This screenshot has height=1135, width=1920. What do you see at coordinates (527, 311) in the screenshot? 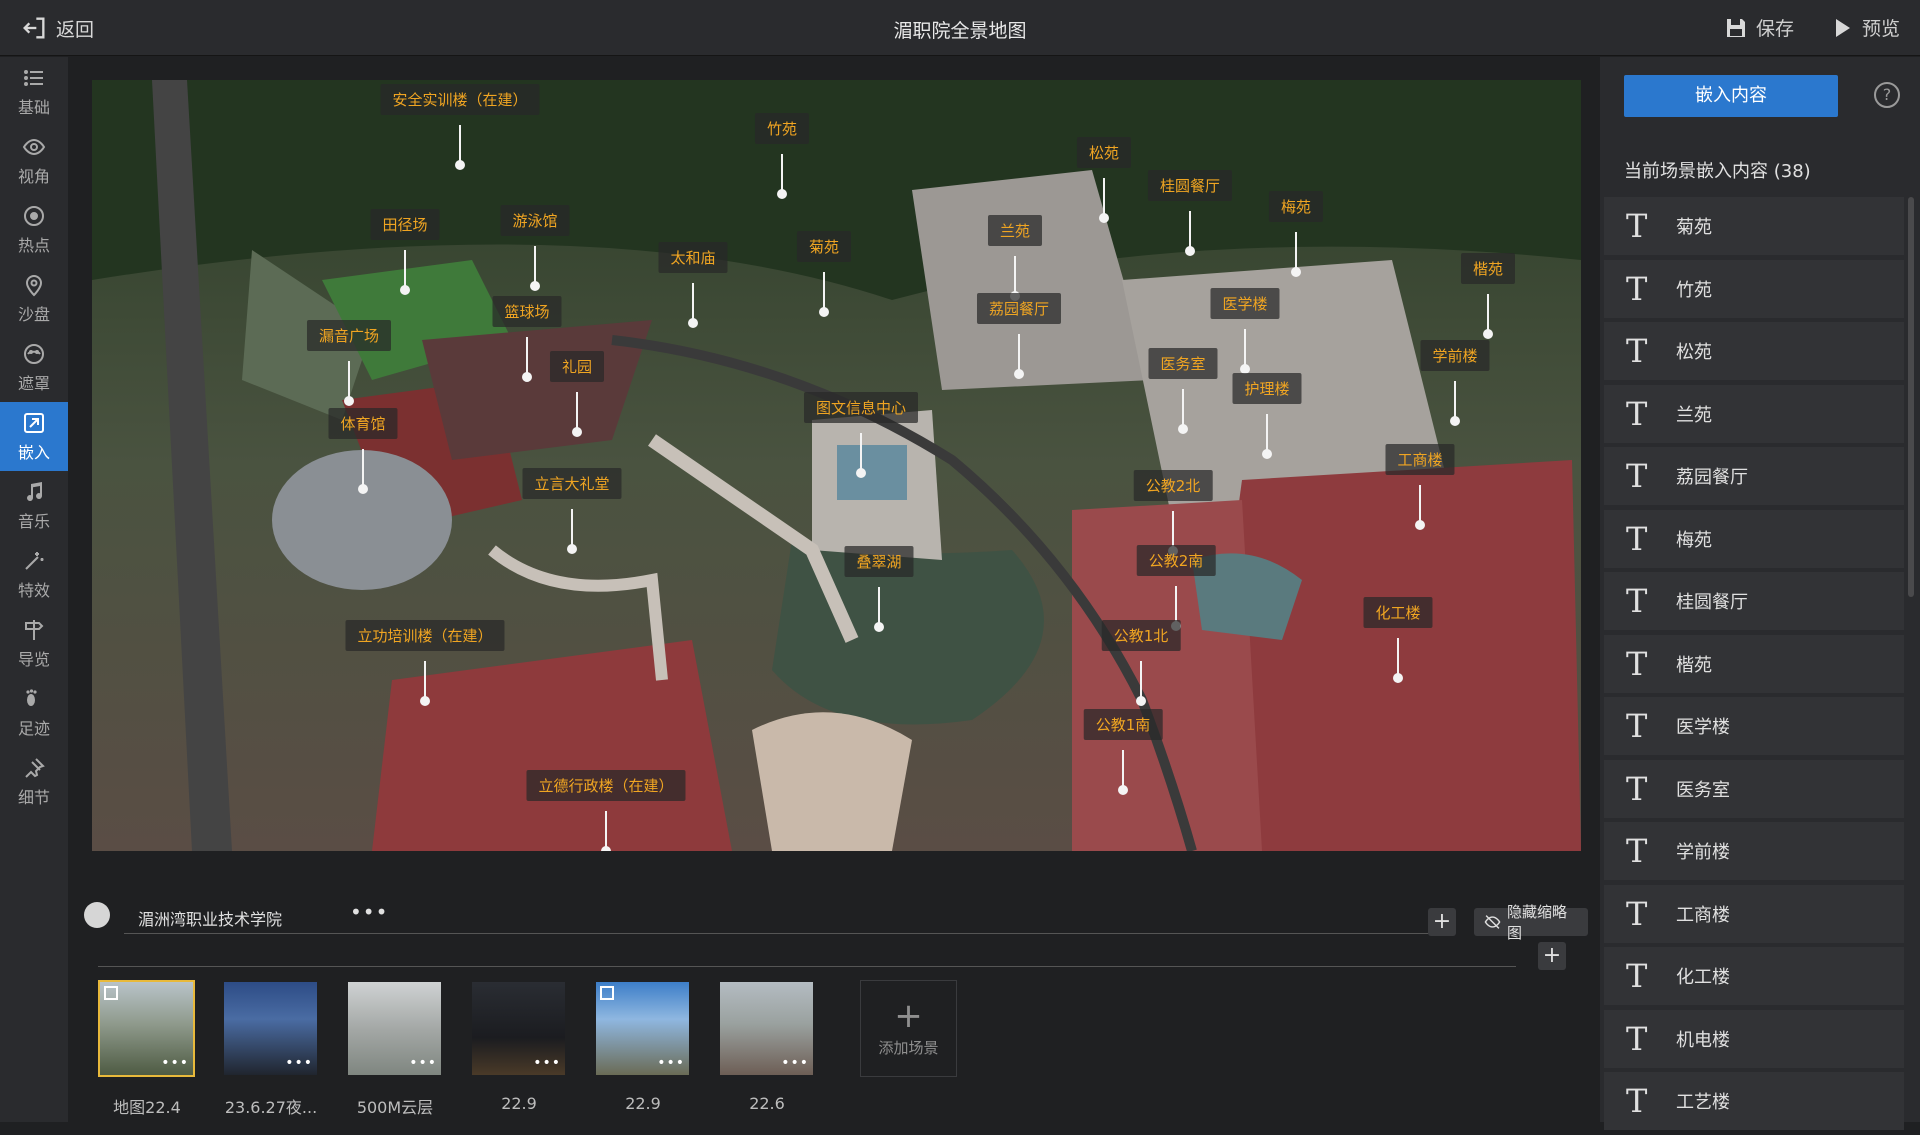
I see `map-label: 篮球场` at bounding box center [527, 311].